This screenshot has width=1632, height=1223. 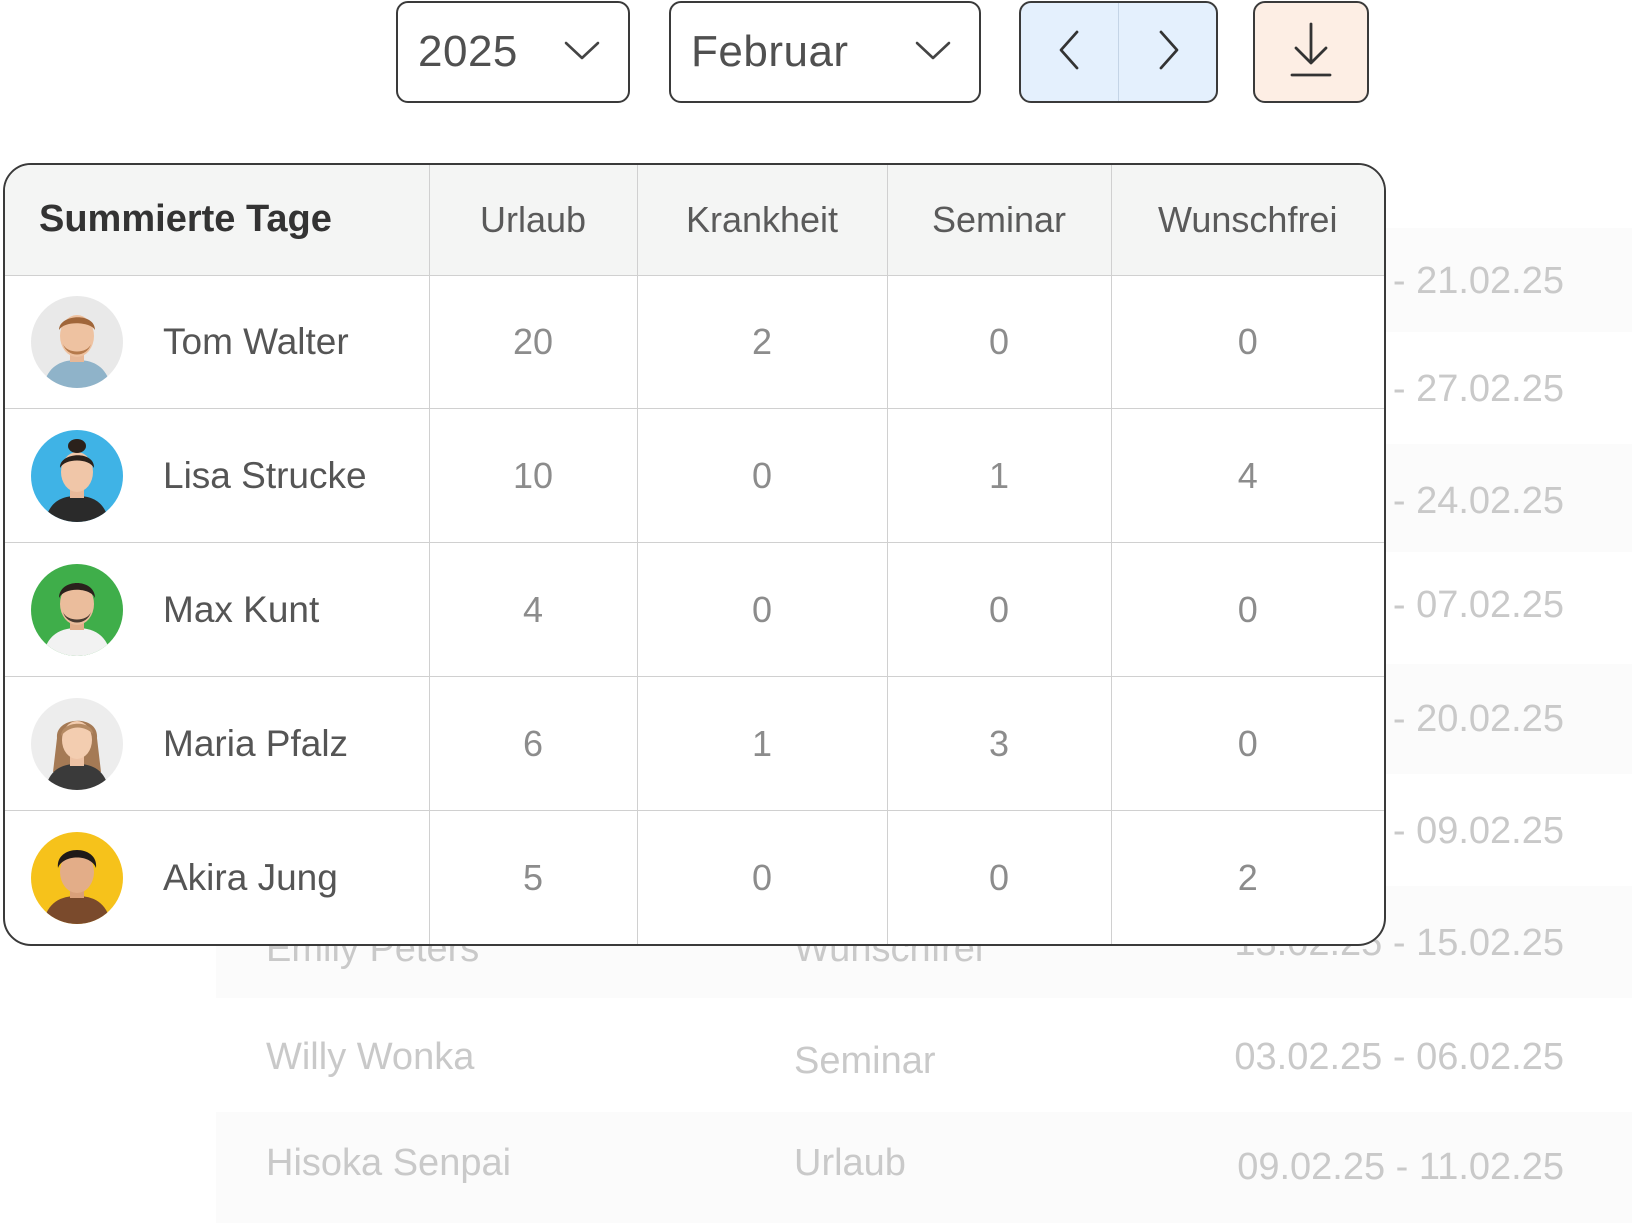 I want to click on column-header-seminar: Seminar, so click(x=999, y=220).